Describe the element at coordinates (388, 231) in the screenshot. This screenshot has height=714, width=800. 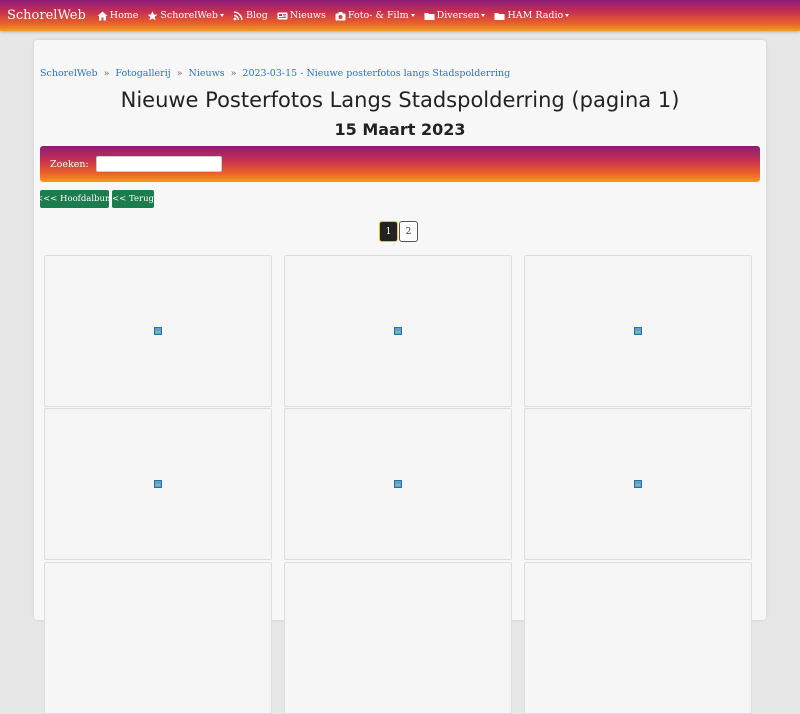
I see `page-1-button: 1` at that location.